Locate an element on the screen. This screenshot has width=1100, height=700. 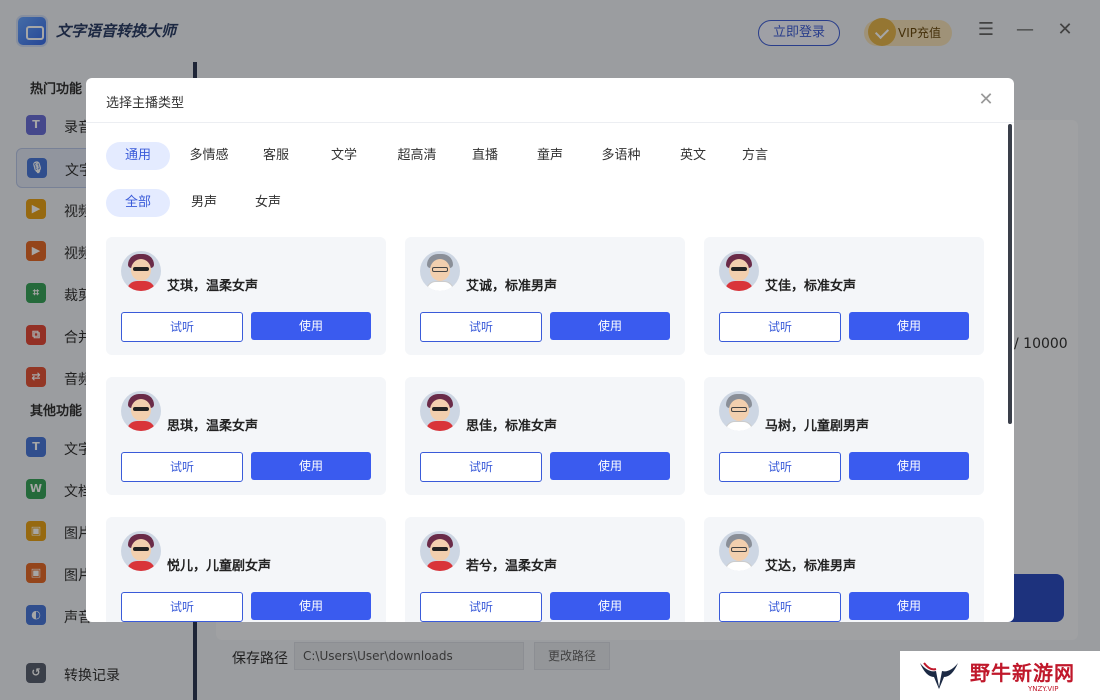
category-tab: 方言 is located at coordinates (755, 156).